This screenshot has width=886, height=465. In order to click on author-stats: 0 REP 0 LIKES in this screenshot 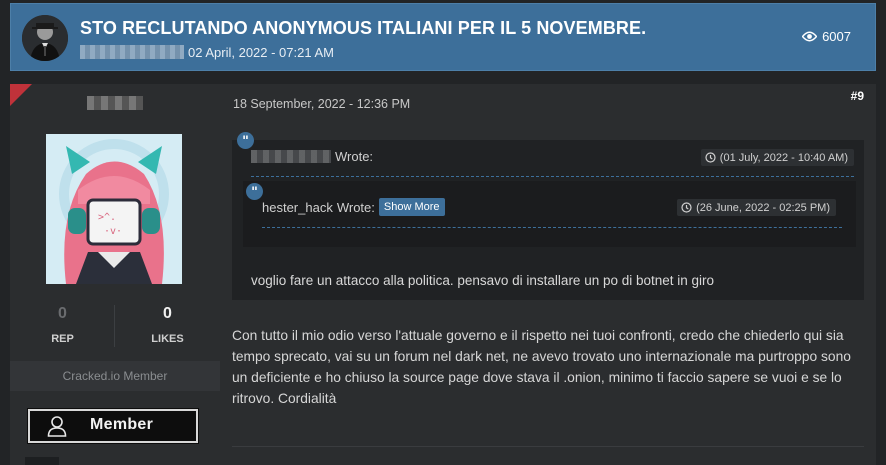, I will do `click(115, 326)`.